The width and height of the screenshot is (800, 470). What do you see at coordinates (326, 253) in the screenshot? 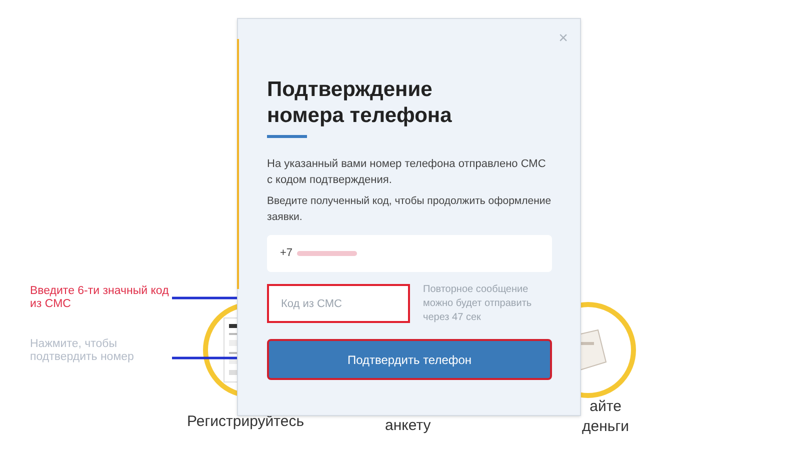
I see `blurred-number` at bounding box center [326, 253].